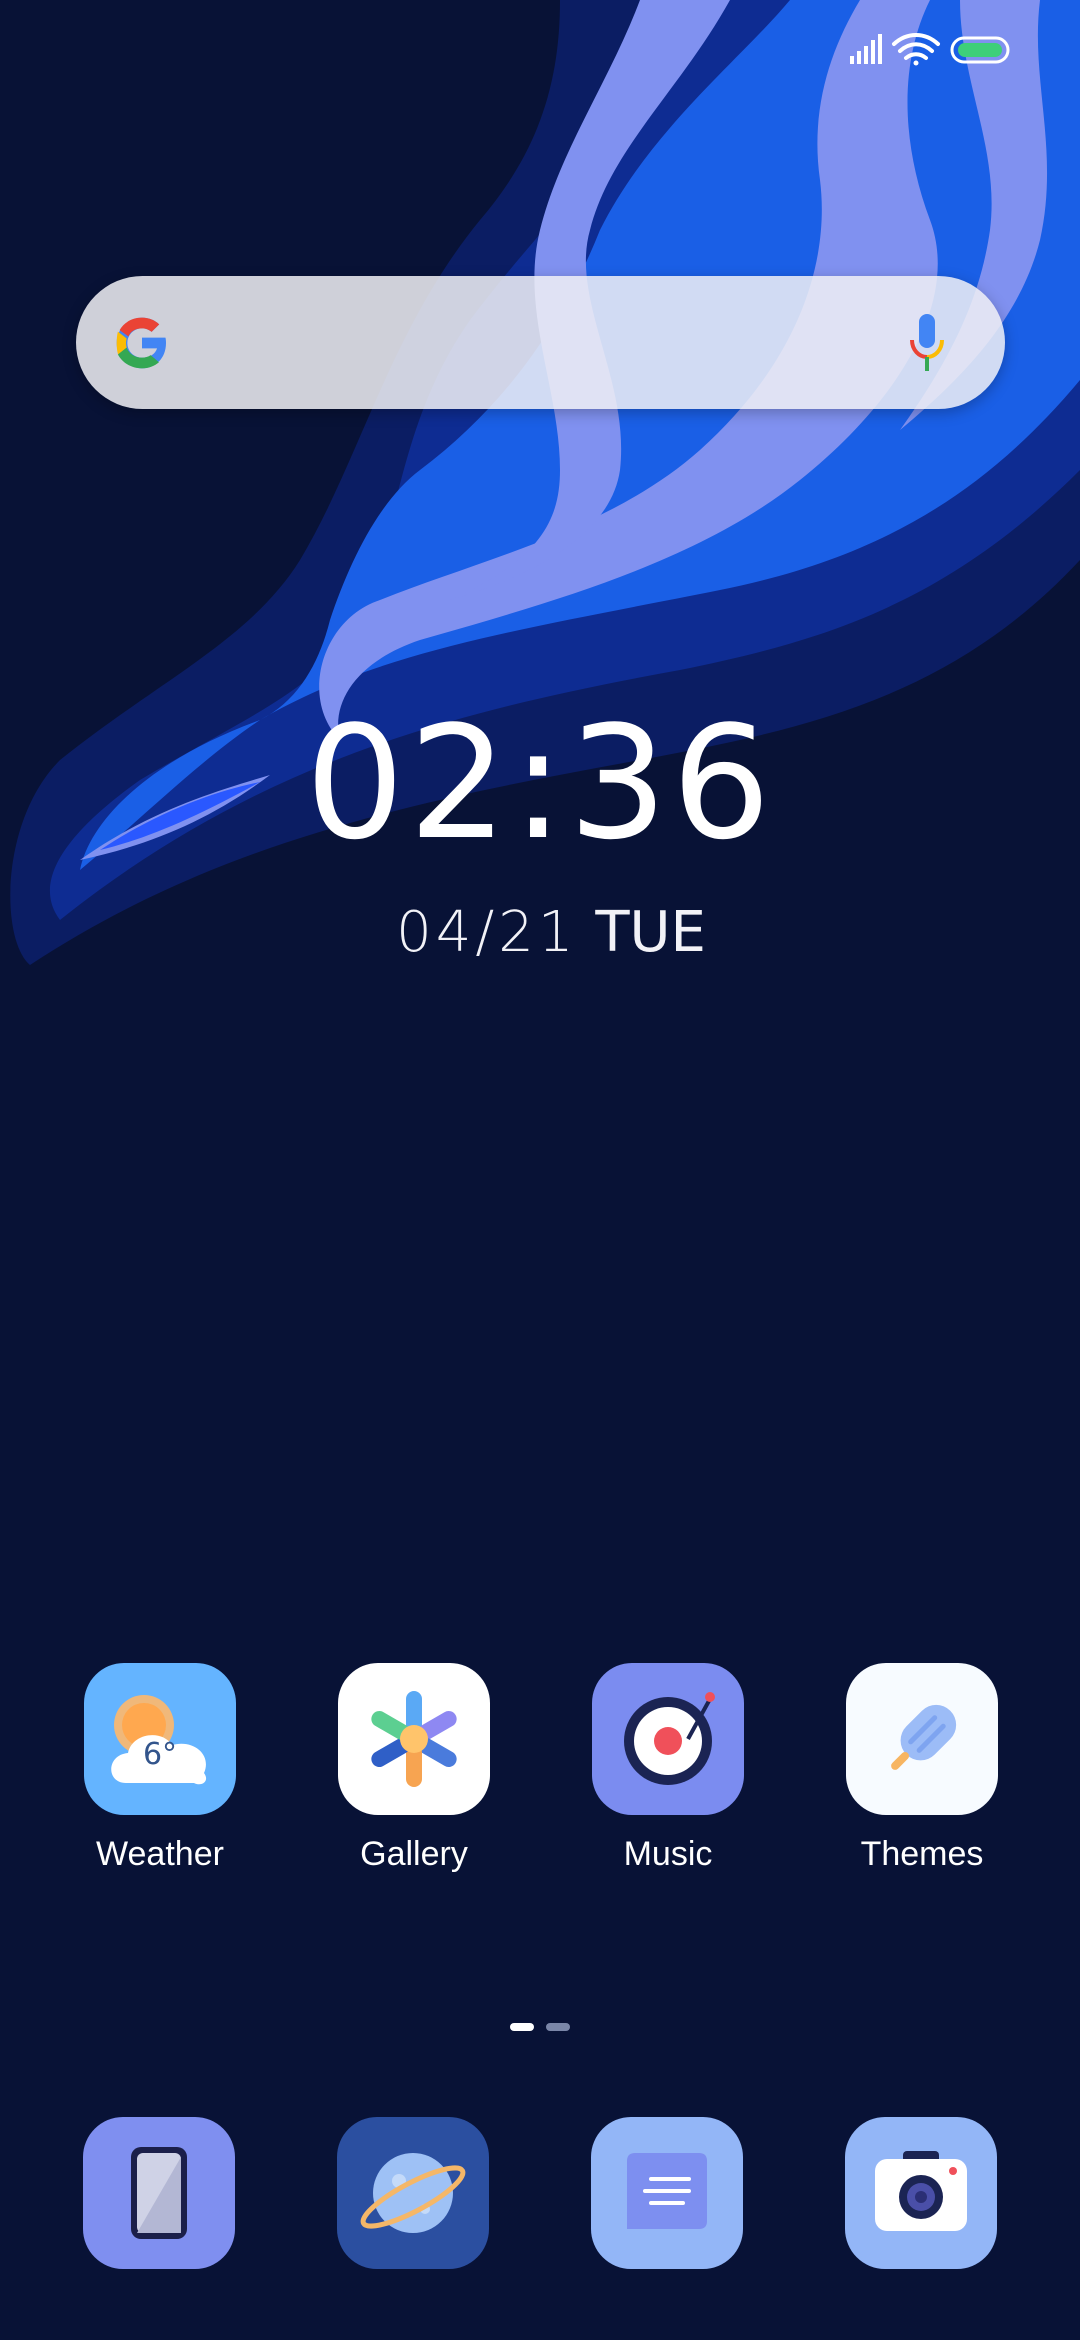 Image resolution: width=1080 pixels, height=2340 pixels. Describe the element at coordinates (487, 932) in the screenshot. I see `date-text: 04/21` at that location.